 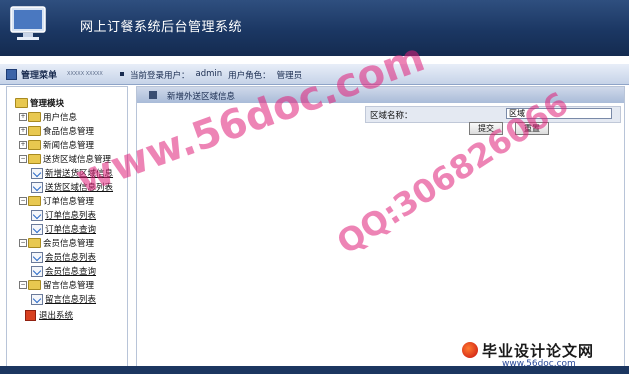 I want to click on tree-root: 管理模块, so click(x=39, y=103).